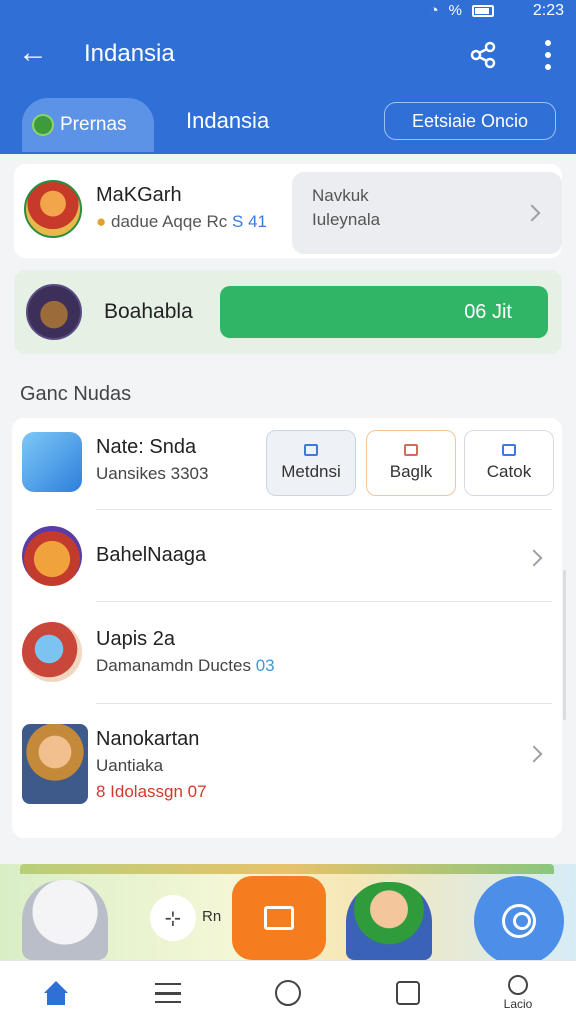 The image size is (576, 1024). Describe the element at coordinates (483, 10) in the screenshot. I see `battery-icon` at that location.